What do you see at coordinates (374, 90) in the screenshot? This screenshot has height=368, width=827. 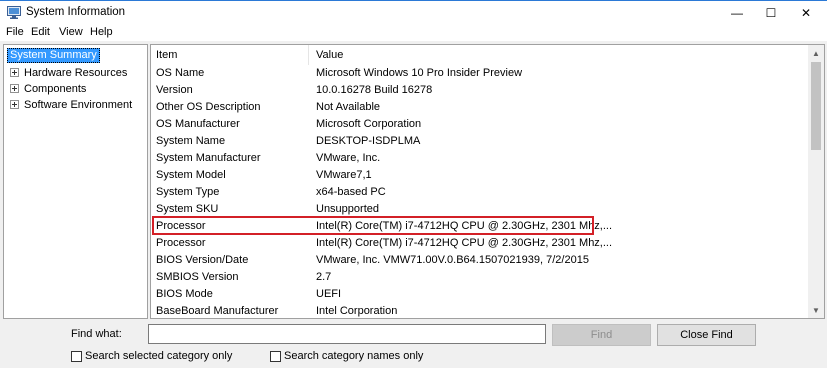 I see `value-cell: 10.0.16278 Build 16278` at bounding box center [374, 90].